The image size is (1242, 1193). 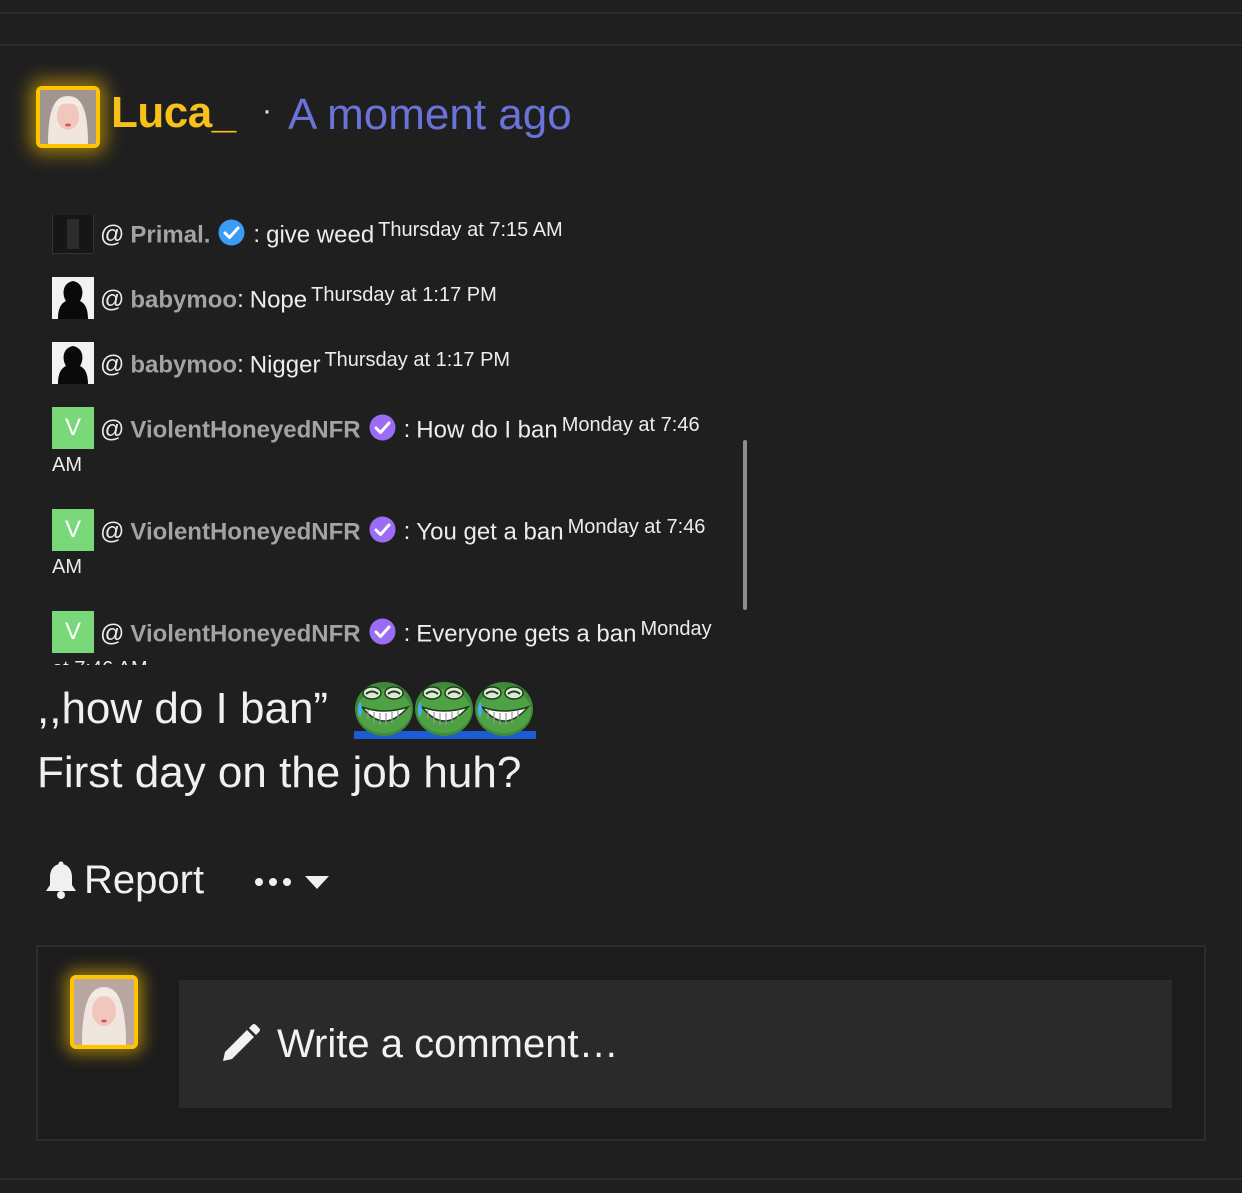 What do you see at coordinates (445, 708) in the screenshot?
I see `crying-laughing-pepe-icon` at bounding box center [445, 708].